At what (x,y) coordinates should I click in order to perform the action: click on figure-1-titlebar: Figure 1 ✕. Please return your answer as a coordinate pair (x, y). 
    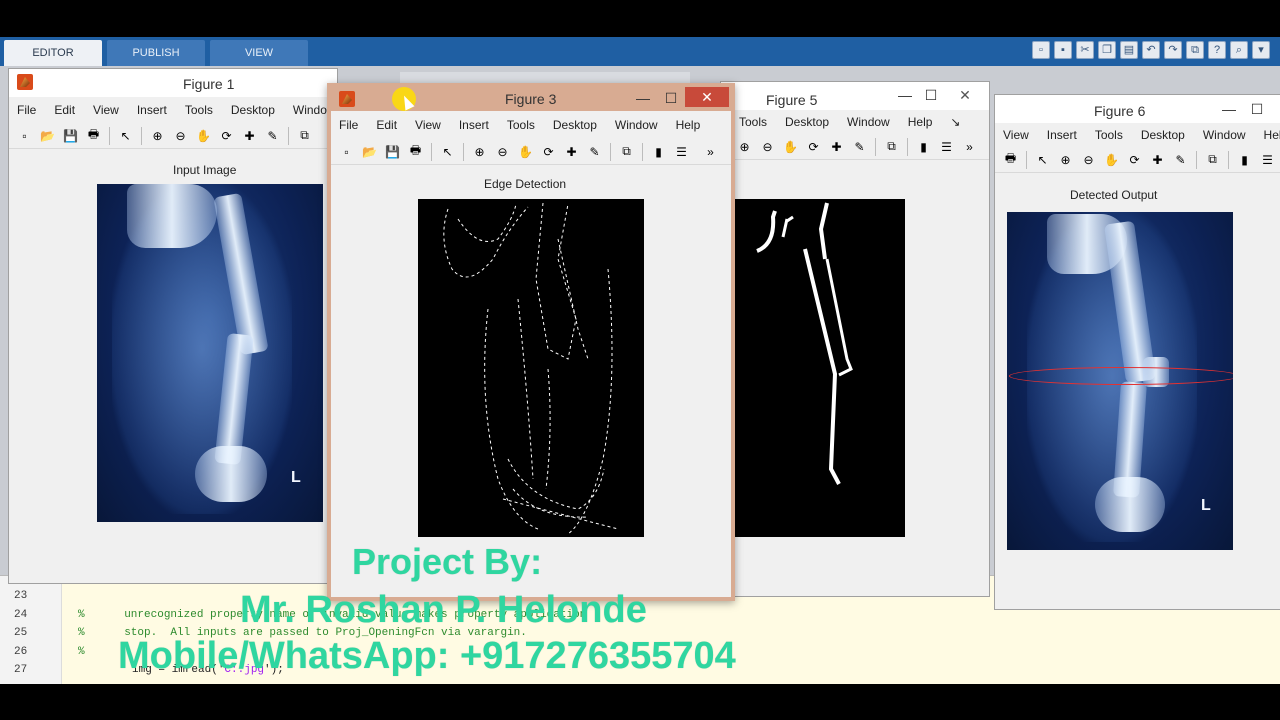
    Looking at the image, I should click on (173, 83).